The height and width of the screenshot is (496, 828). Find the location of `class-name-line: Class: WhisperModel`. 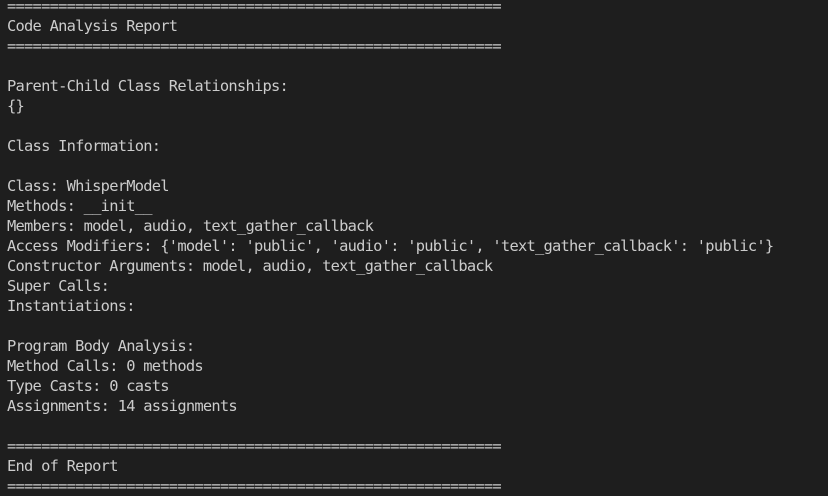

class-name-line: Class: WhisperModel is located at coordinates (88, 186).